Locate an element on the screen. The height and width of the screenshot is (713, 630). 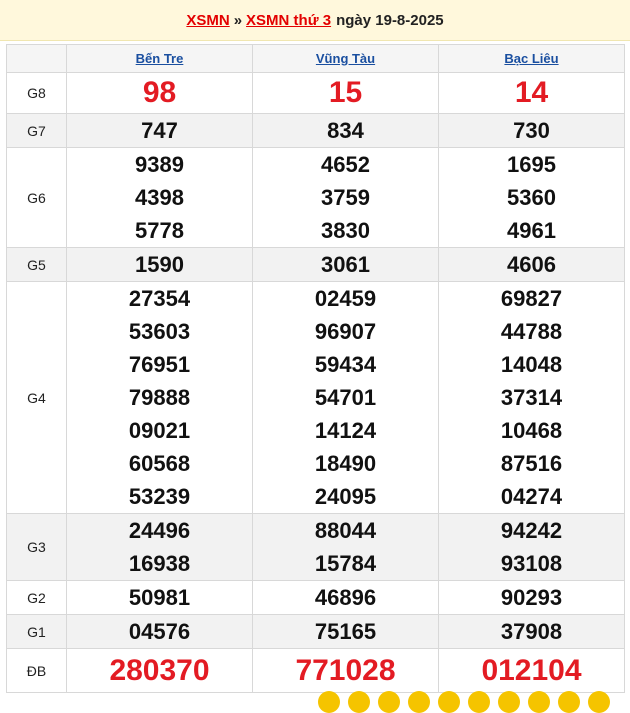
prize-number: 53239 is located at coordinates (159, 496).